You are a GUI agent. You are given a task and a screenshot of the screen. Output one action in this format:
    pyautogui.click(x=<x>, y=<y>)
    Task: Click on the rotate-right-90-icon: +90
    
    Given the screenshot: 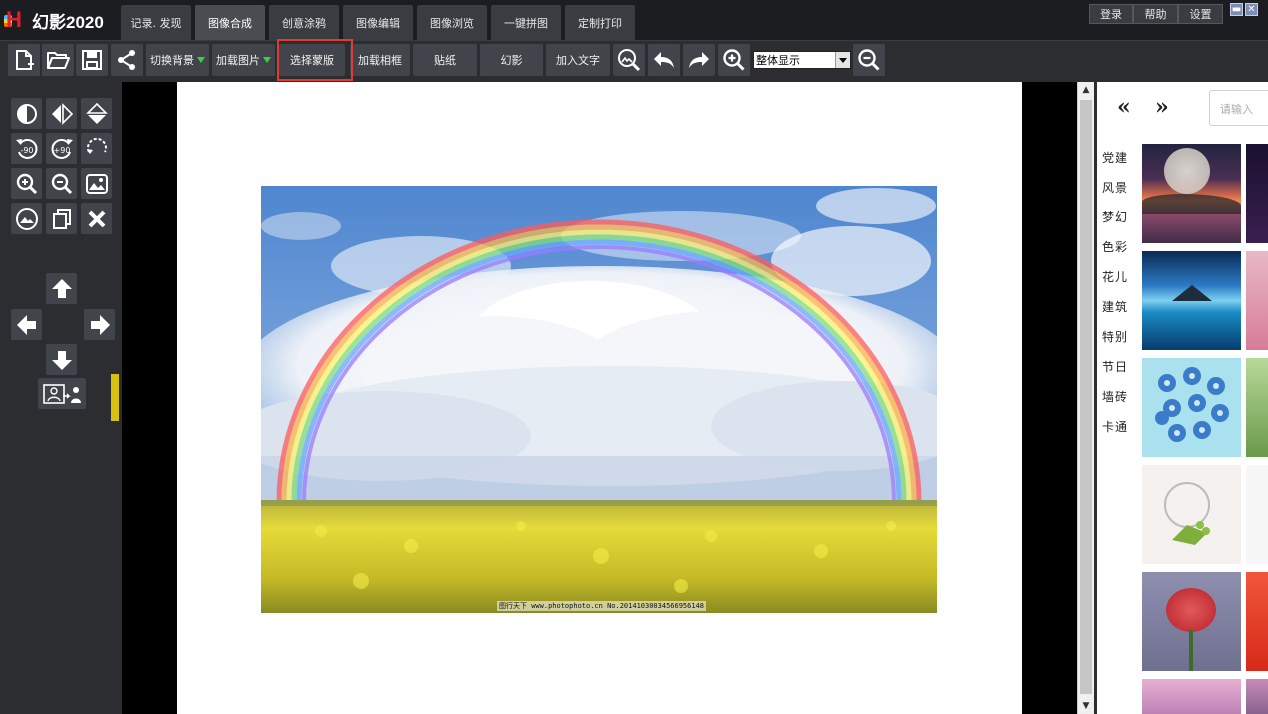 What is the action you would take?
    pyautogui.click(x=62, y=148)
    